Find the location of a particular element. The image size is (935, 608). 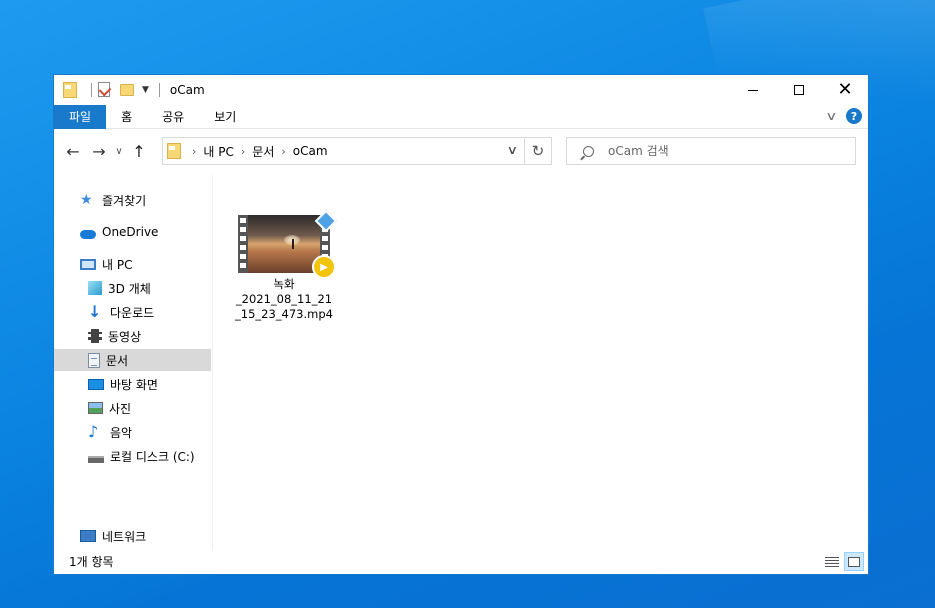

quick-access-toolbar: ▼ oCam is located at coordinates (129, 90).